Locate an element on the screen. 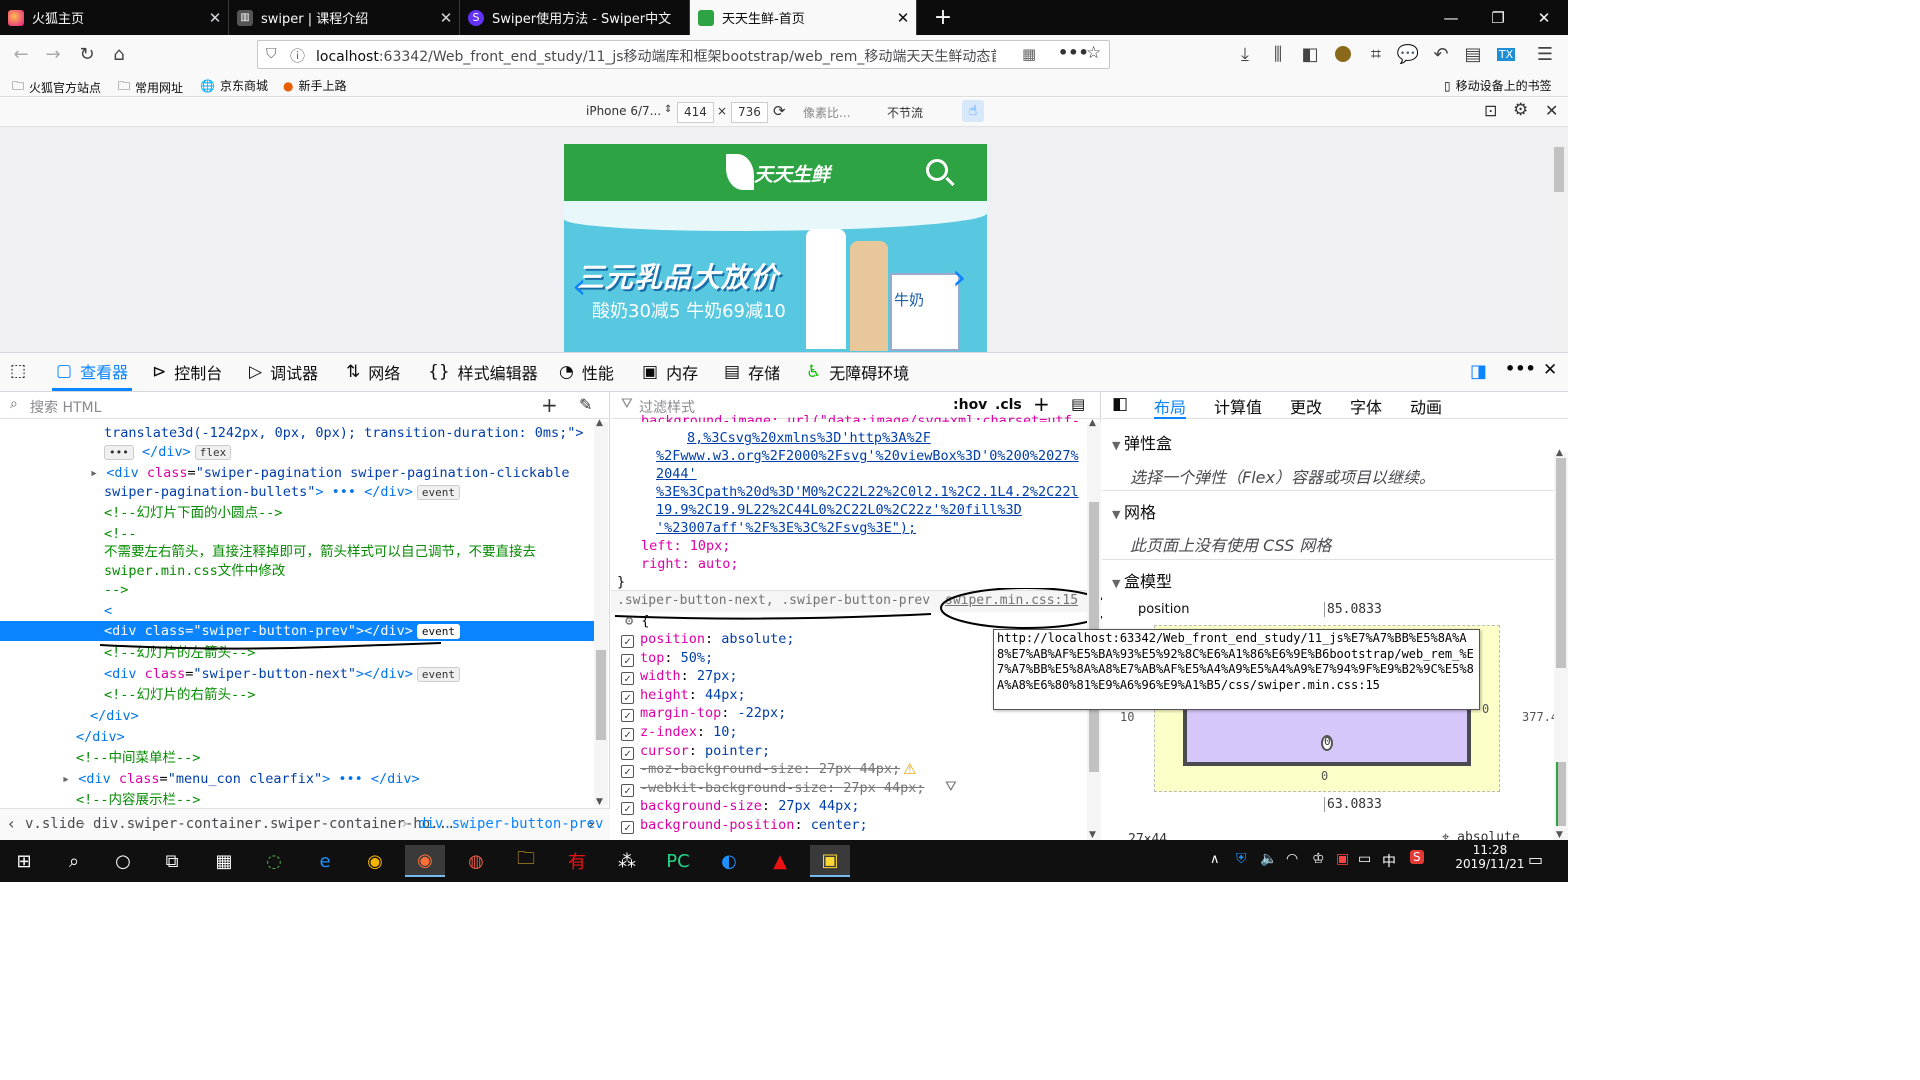 The width and height of the screenshot is (1920, 1080). slide-next-arrow-icon: › is located at coordinates (959, 277).